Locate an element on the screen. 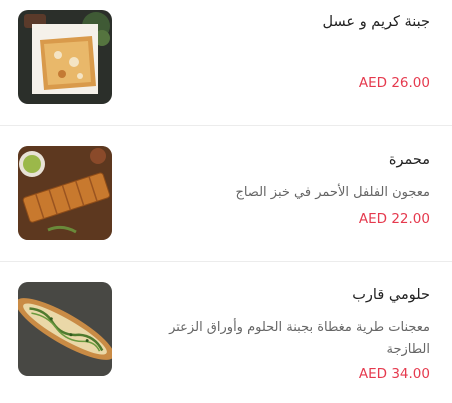 The width and height of the screenshot is (452, 403). menu-item-name: محمرة is located at coordinates (409, 160).